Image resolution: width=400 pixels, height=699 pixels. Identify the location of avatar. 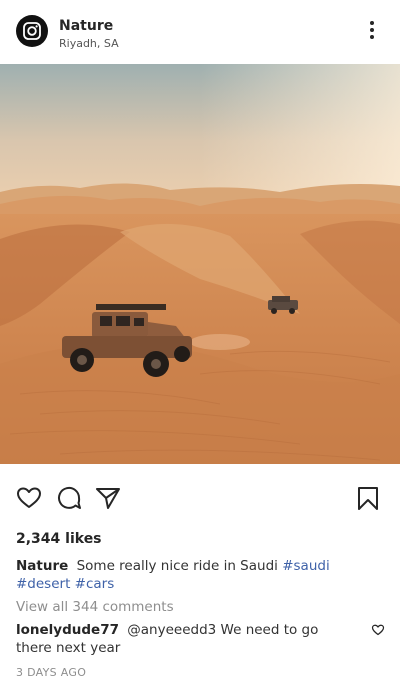
(32, 31).